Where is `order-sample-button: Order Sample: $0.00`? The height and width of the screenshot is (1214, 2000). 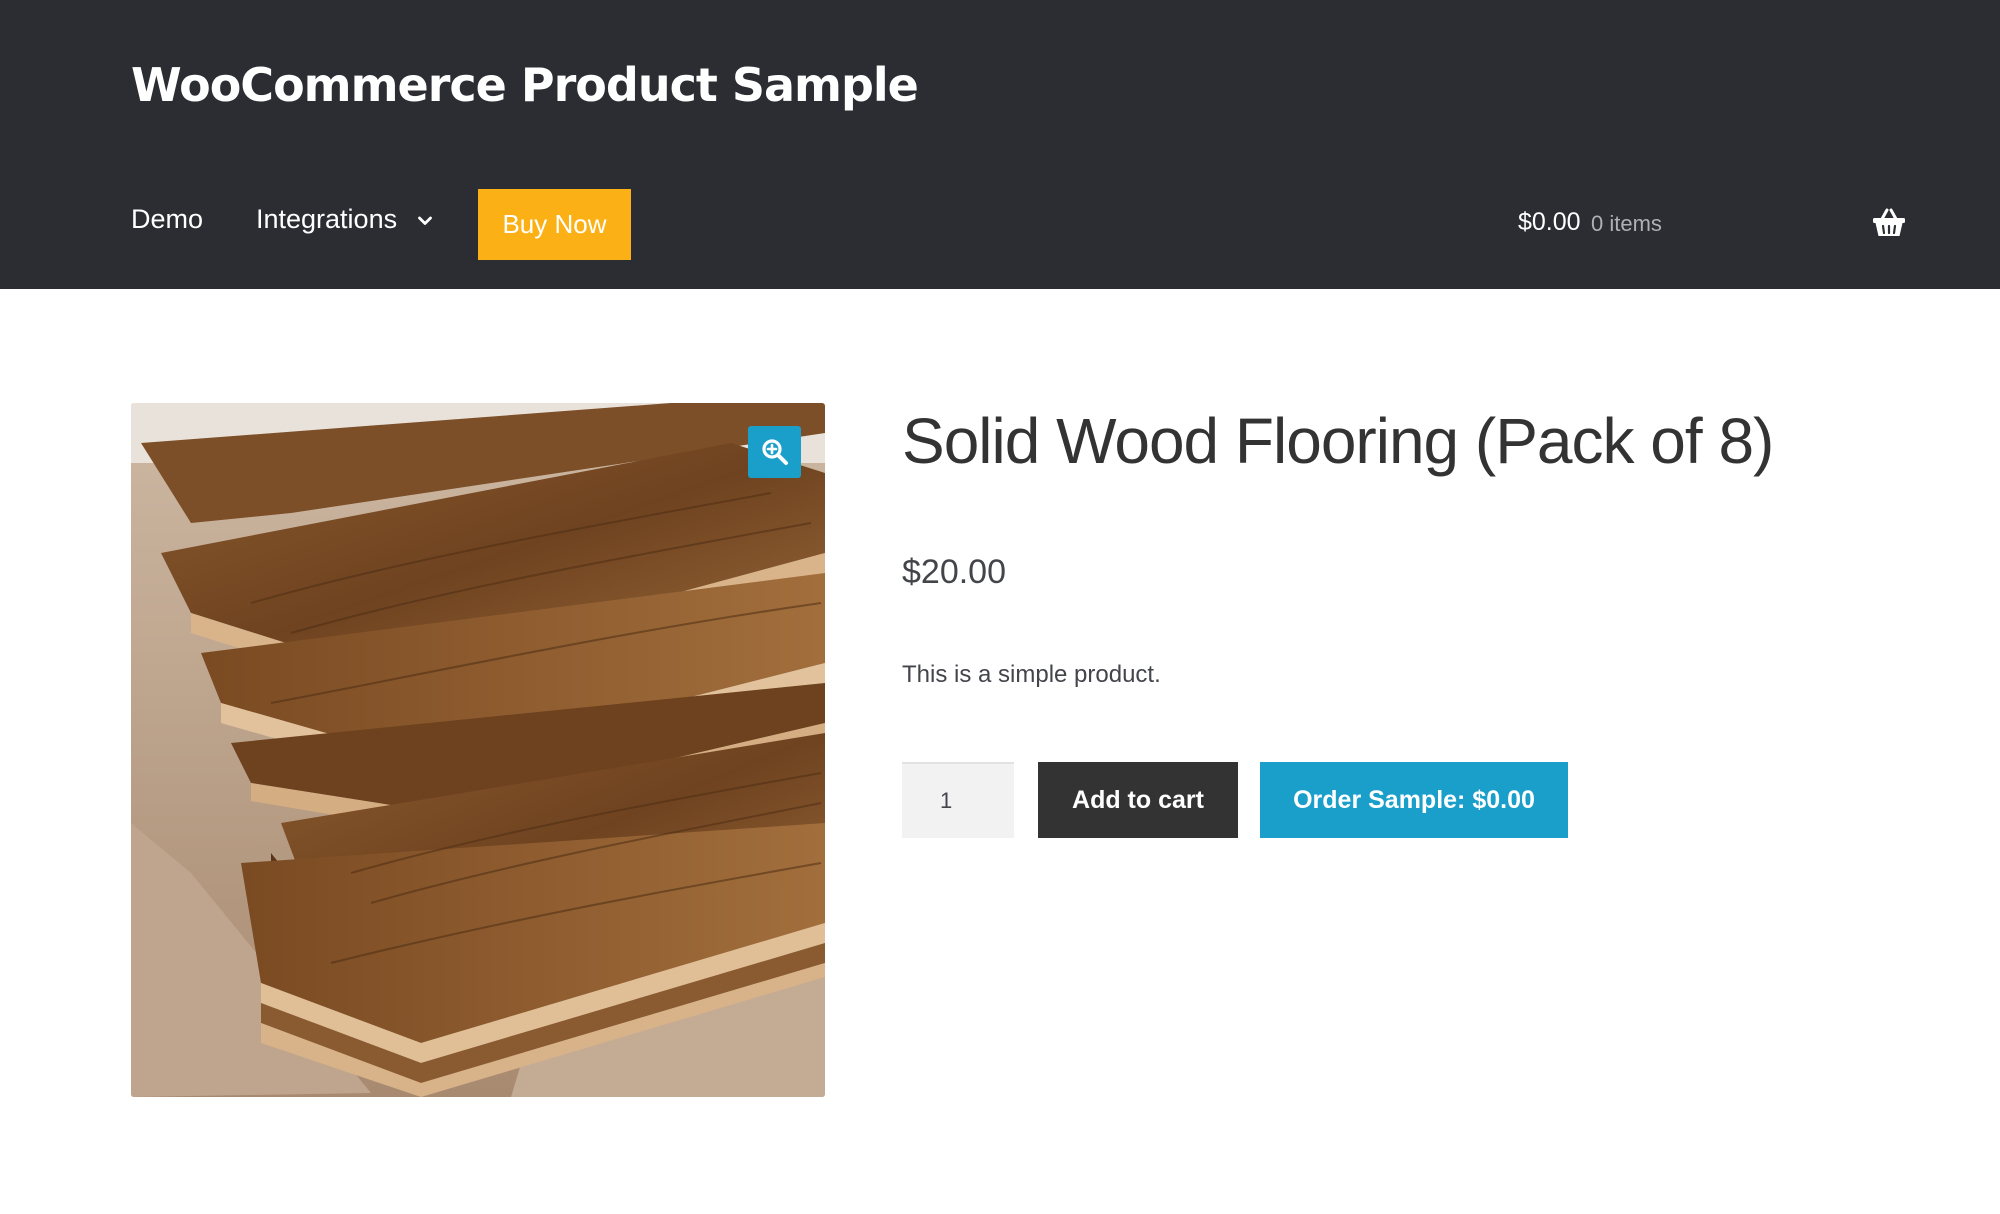 order-sample-button: Order Sample: $0.00 is located at coordinates (1414, 800).